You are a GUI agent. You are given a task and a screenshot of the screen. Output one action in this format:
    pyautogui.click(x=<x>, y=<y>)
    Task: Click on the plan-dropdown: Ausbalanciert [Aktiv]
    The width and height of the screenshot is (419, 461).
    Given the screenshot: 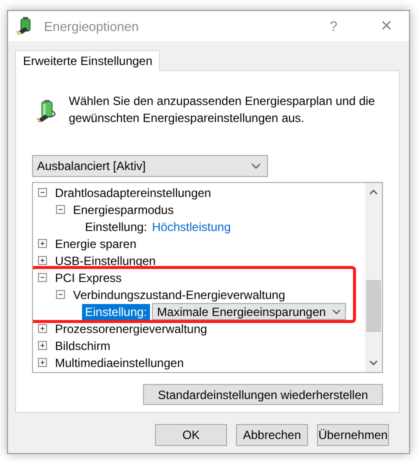 What is the action you would take?
    pyautogui.click(x=150, y=166)
    